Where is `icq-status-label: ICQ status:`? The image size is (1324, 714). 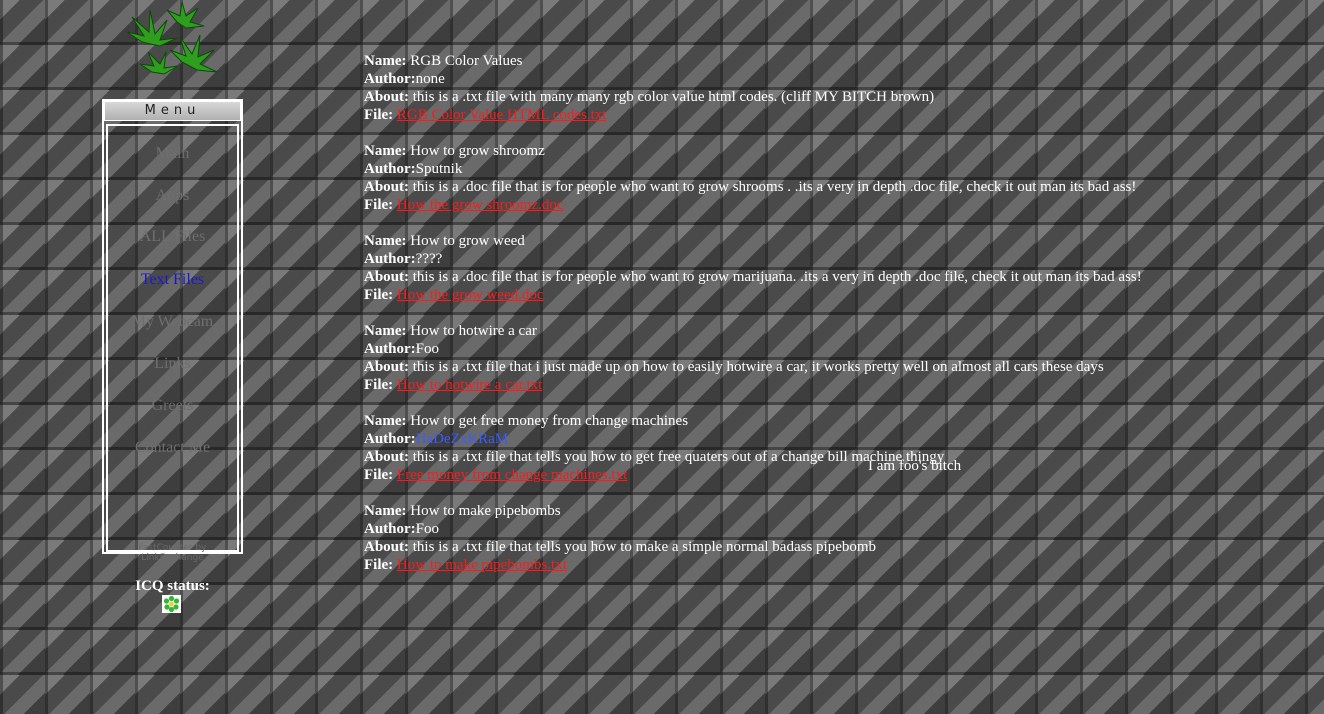 icq-status-label: ICQ status: is located at coordinates (172, 586).